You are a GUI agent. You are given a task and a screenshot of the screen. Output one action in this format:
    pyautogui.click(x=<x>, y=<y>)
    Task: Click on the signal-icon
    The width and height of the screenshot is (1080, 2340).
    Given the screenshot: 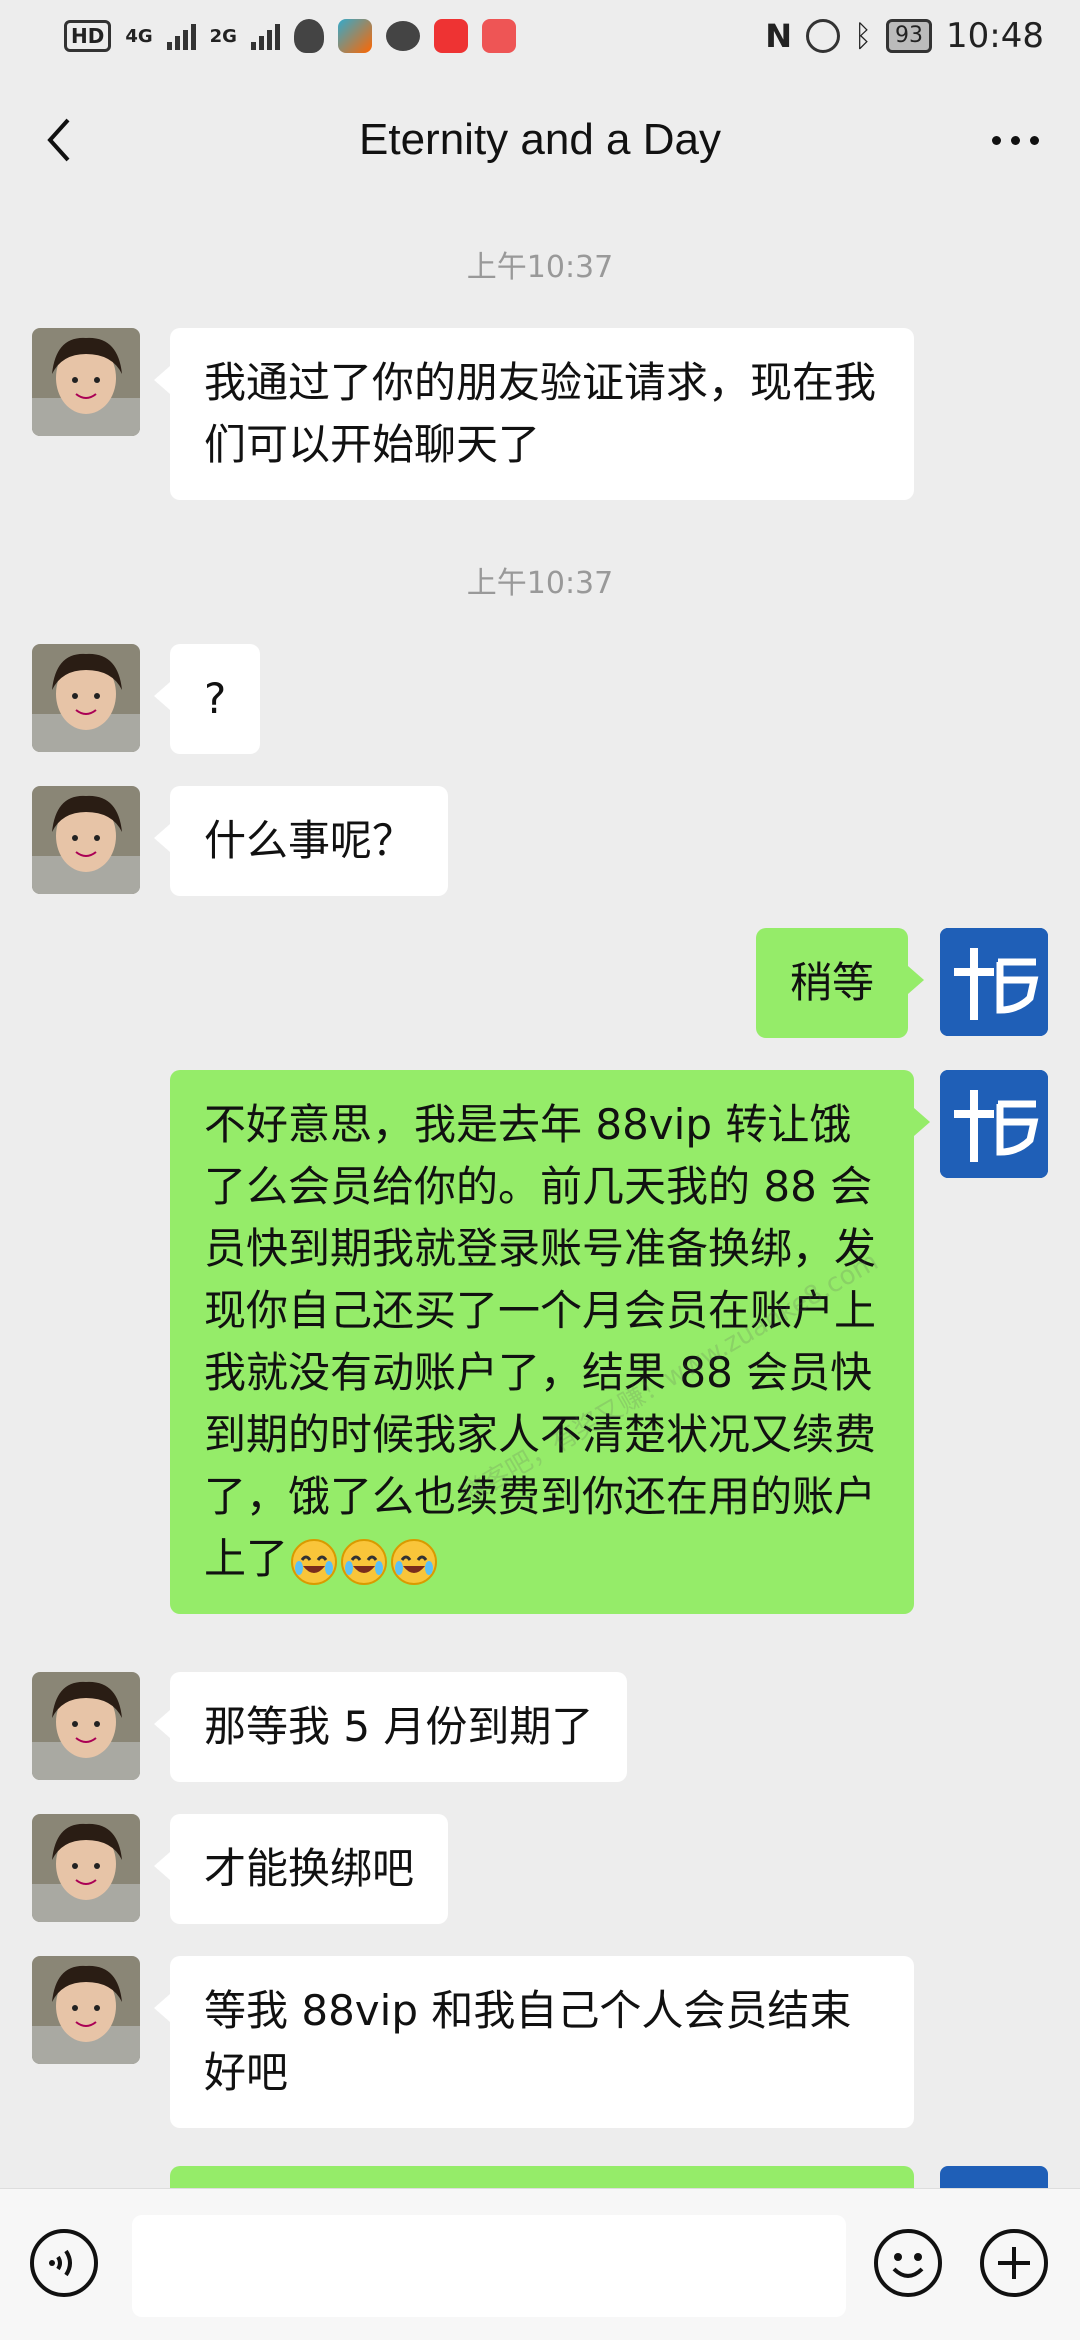 What is the action you would take?
    pyautogui.click(x=181, y=36)
    